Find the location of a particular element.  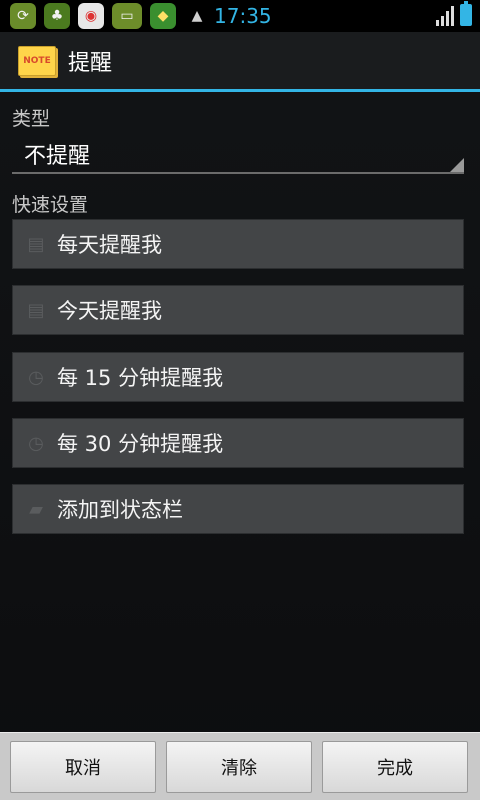

type-label: 类型 is located at coordinates (31, 119).